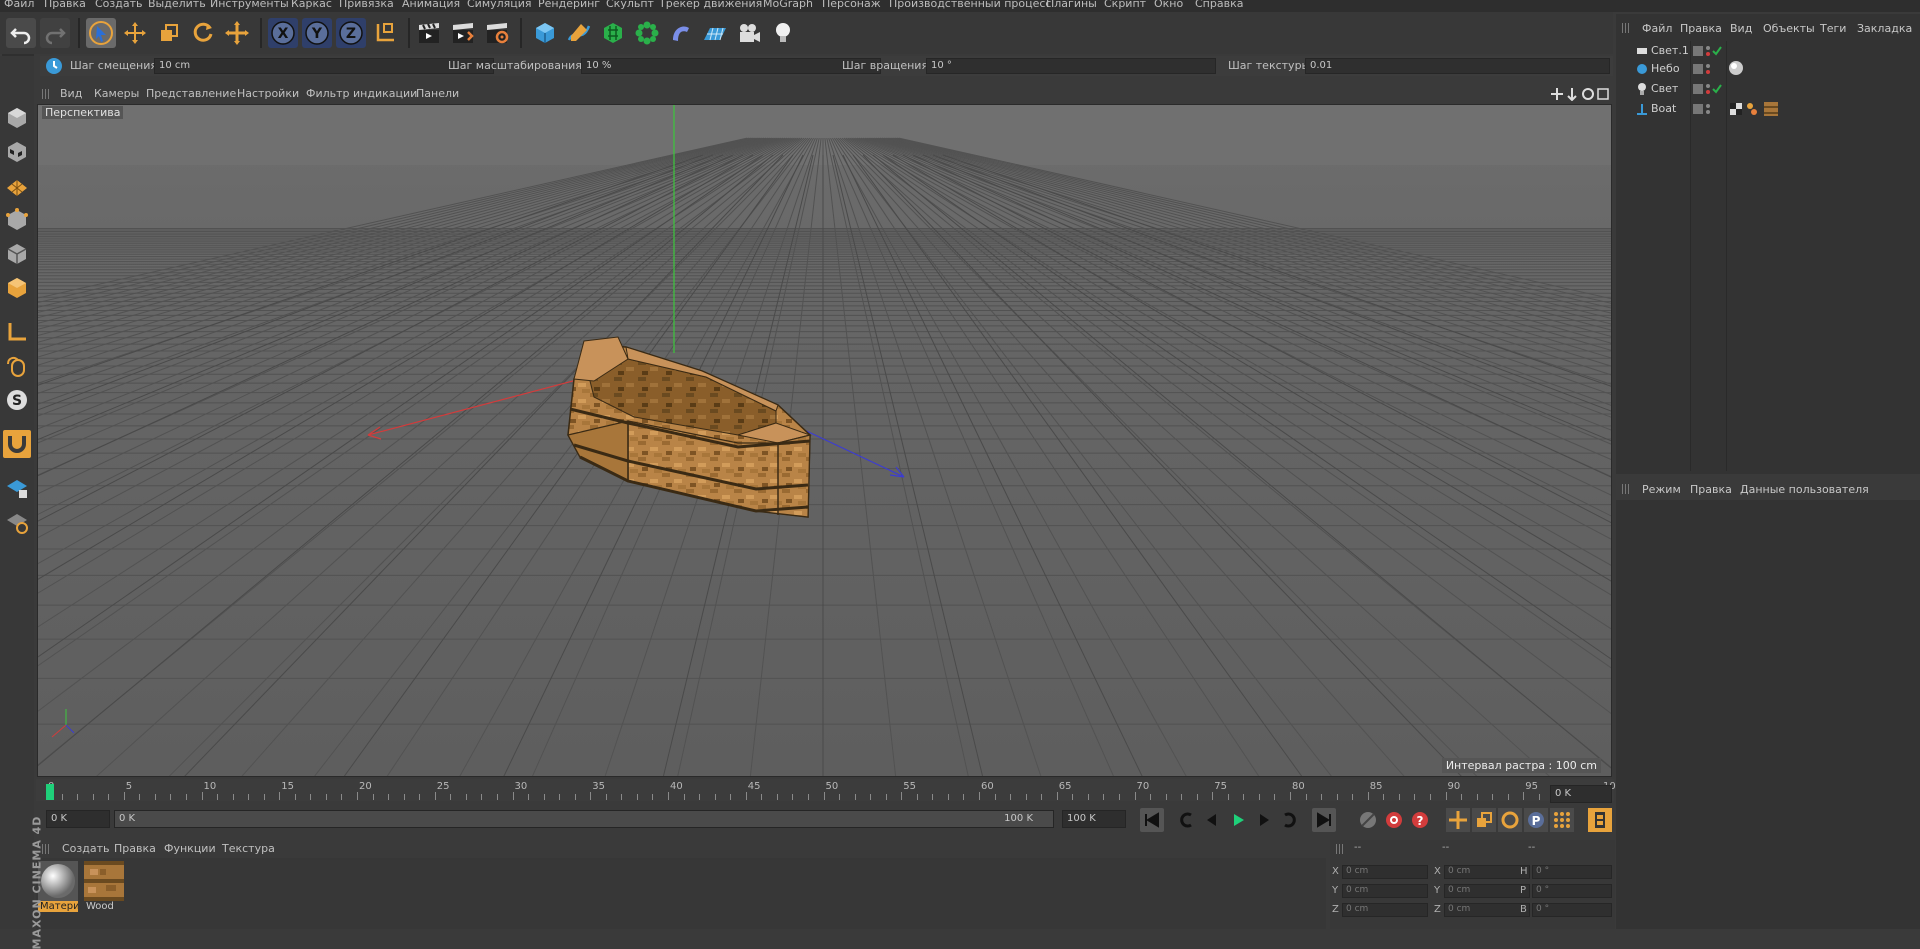 This screenshot has height=949, width=1920. I want to click on rotate-tool-button, so click(203, 33).